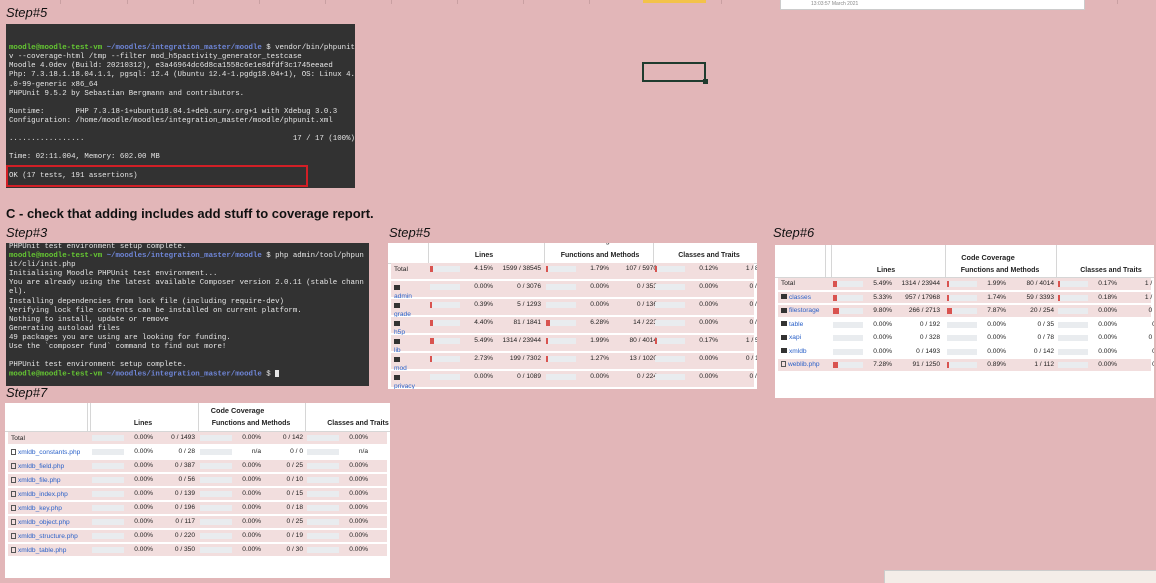 This screenshot has width=1156, height=583. Describe the element at coordinates (18, 292) in the screenshot. I see `terminal-line: el).` at that location.